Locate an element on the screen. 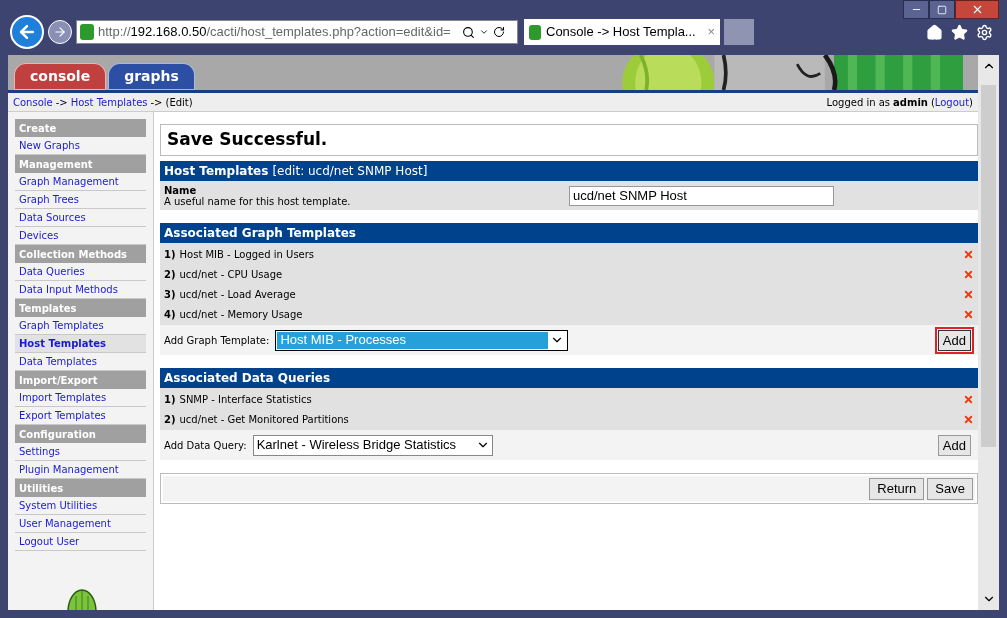  panel-title: Host Templates is located at coordinates (216, 171).